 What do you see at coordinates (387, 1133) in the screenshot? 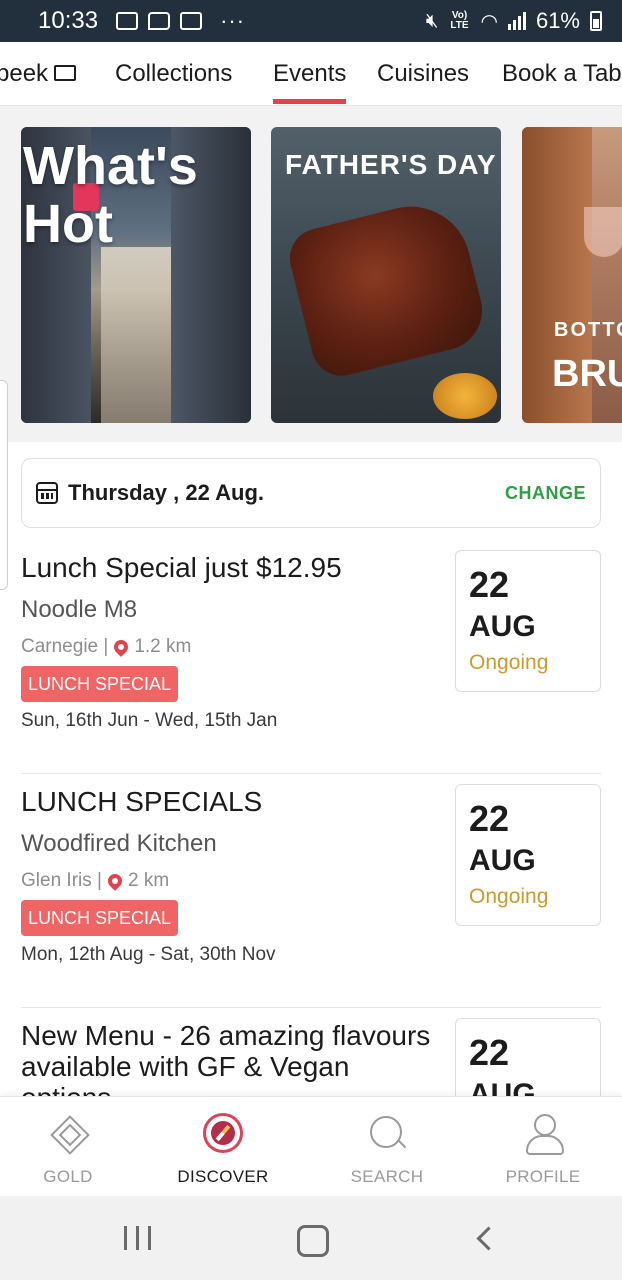
I see `search-icon` at bounding box center [387, 1133].